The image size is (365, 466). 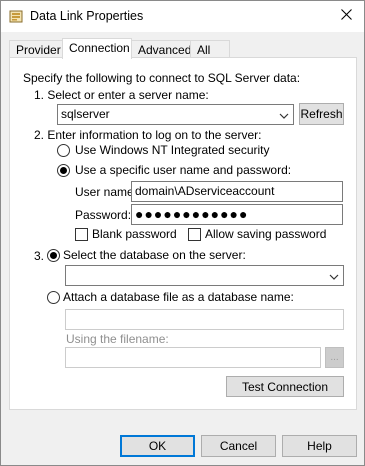 What do you see at coordinates (192, 214) in the screenshot?
I see `password-value: ●●●●●●●●●●●●` at bounding box center [192, 214].